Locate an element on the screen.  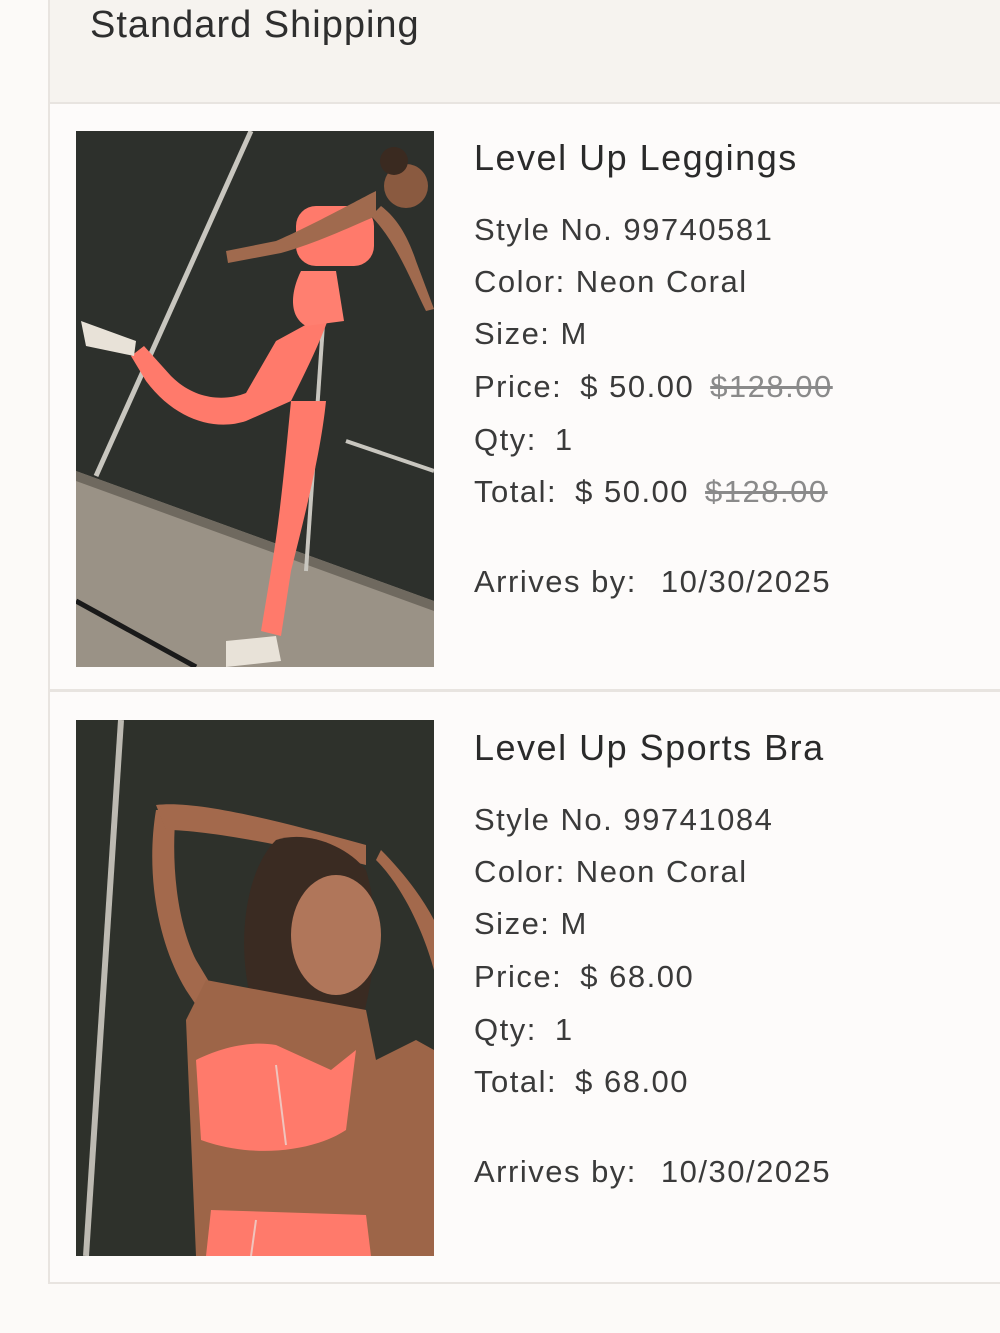
total-value: $ 50.00 is located at coordinates (632, 491).